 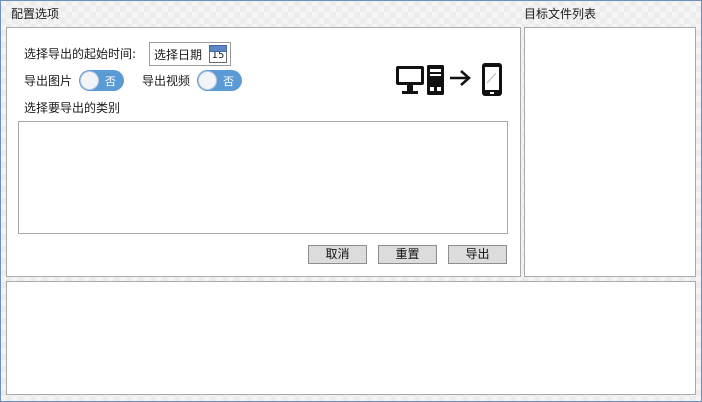 What do you see at coordinates (219, 80) in the screenshot?
I see `export-videos-toggle: 否` at bounding box center [219, 80].